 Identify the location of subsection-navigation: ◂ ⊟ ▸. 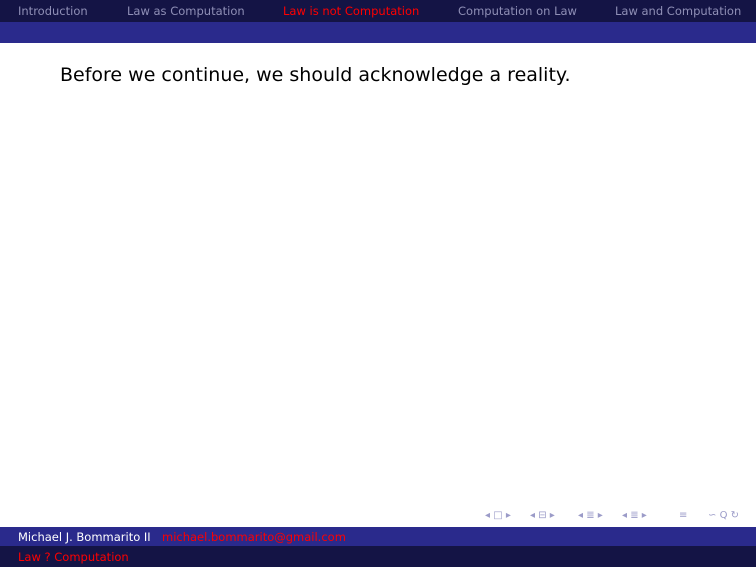
(542, 516).